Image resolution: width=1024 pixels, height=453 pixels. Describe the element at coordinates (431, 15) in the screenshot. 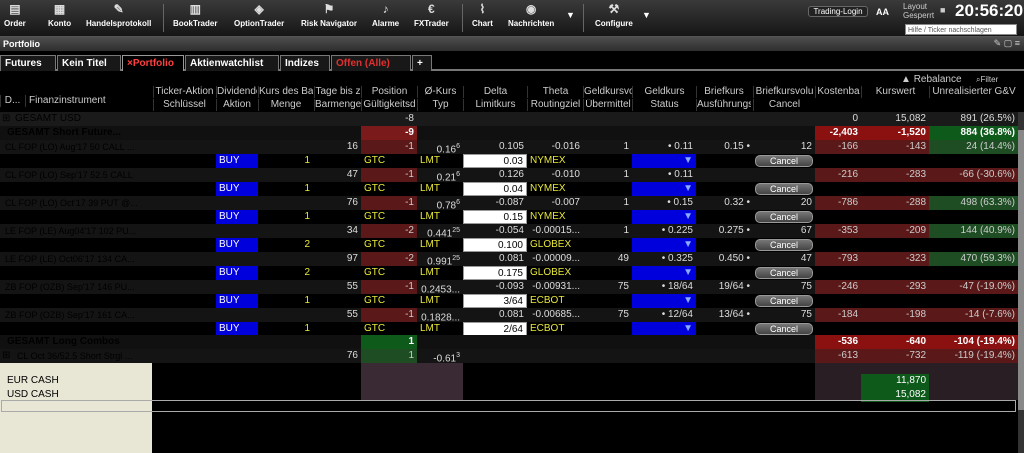

I see `toolbar-fxtrader: € FXTrader` at that location.